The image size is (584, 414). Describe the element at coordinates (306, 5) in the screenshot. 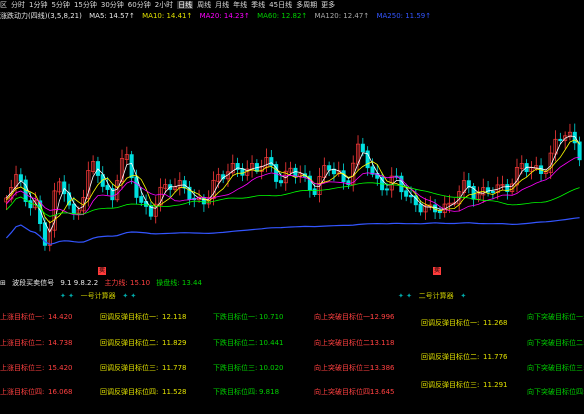

I see `period-tab: 多周期` at that location.